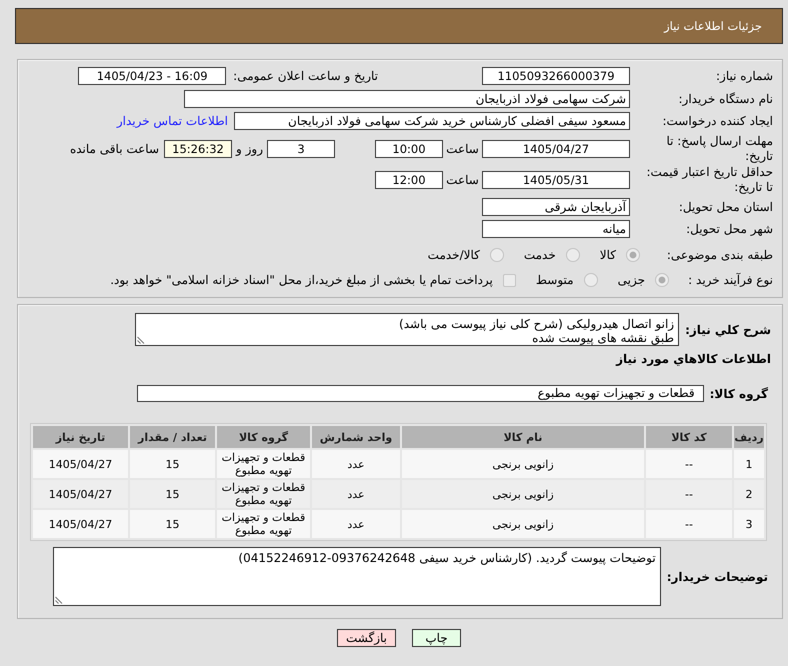  I want to click on back-button: بازگشت, so click(366, 638).